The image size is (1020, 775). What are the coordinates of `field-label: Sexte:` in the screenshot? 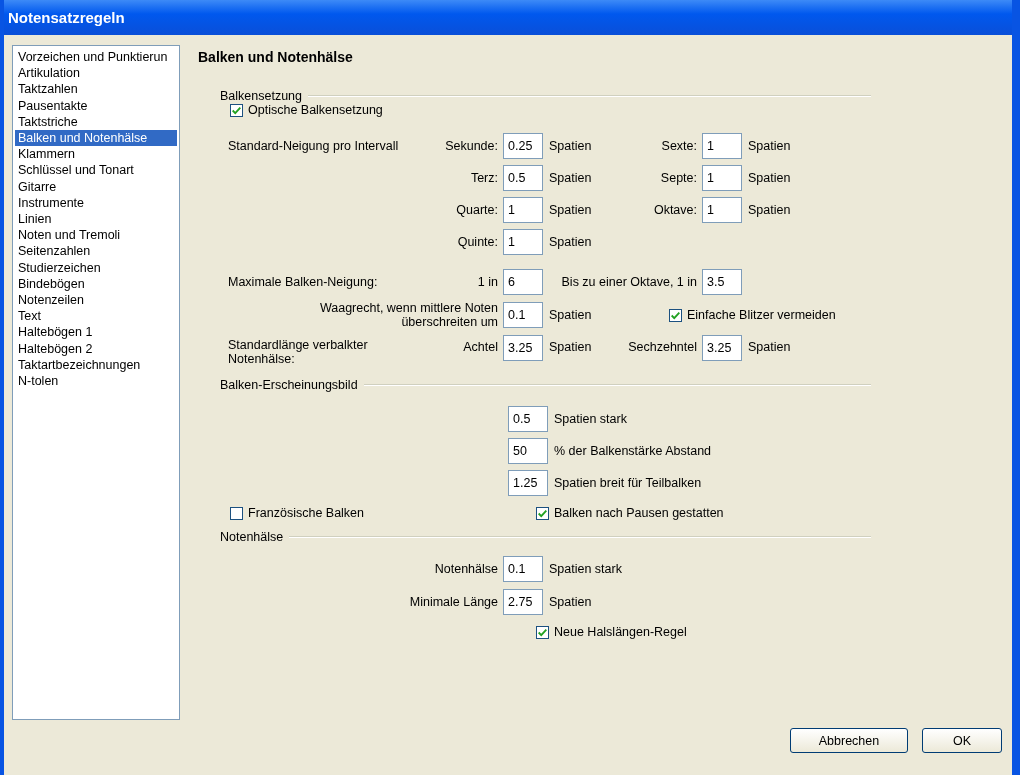 It's located at (679, 146).